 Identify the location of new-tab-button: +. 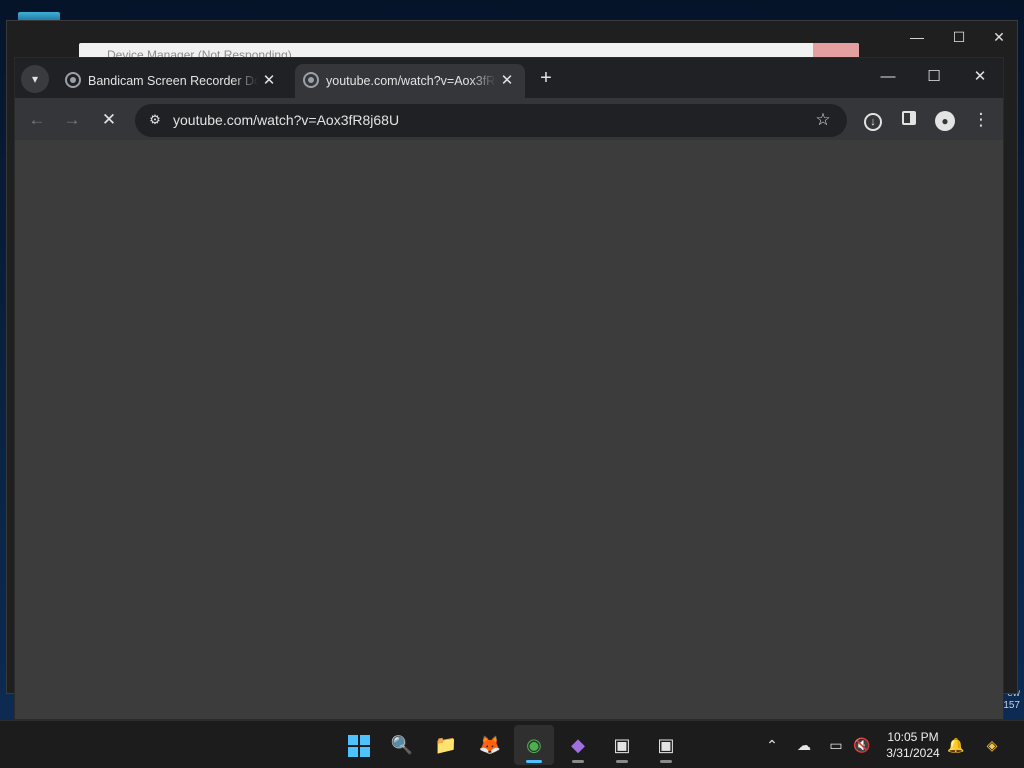
(546, 79).